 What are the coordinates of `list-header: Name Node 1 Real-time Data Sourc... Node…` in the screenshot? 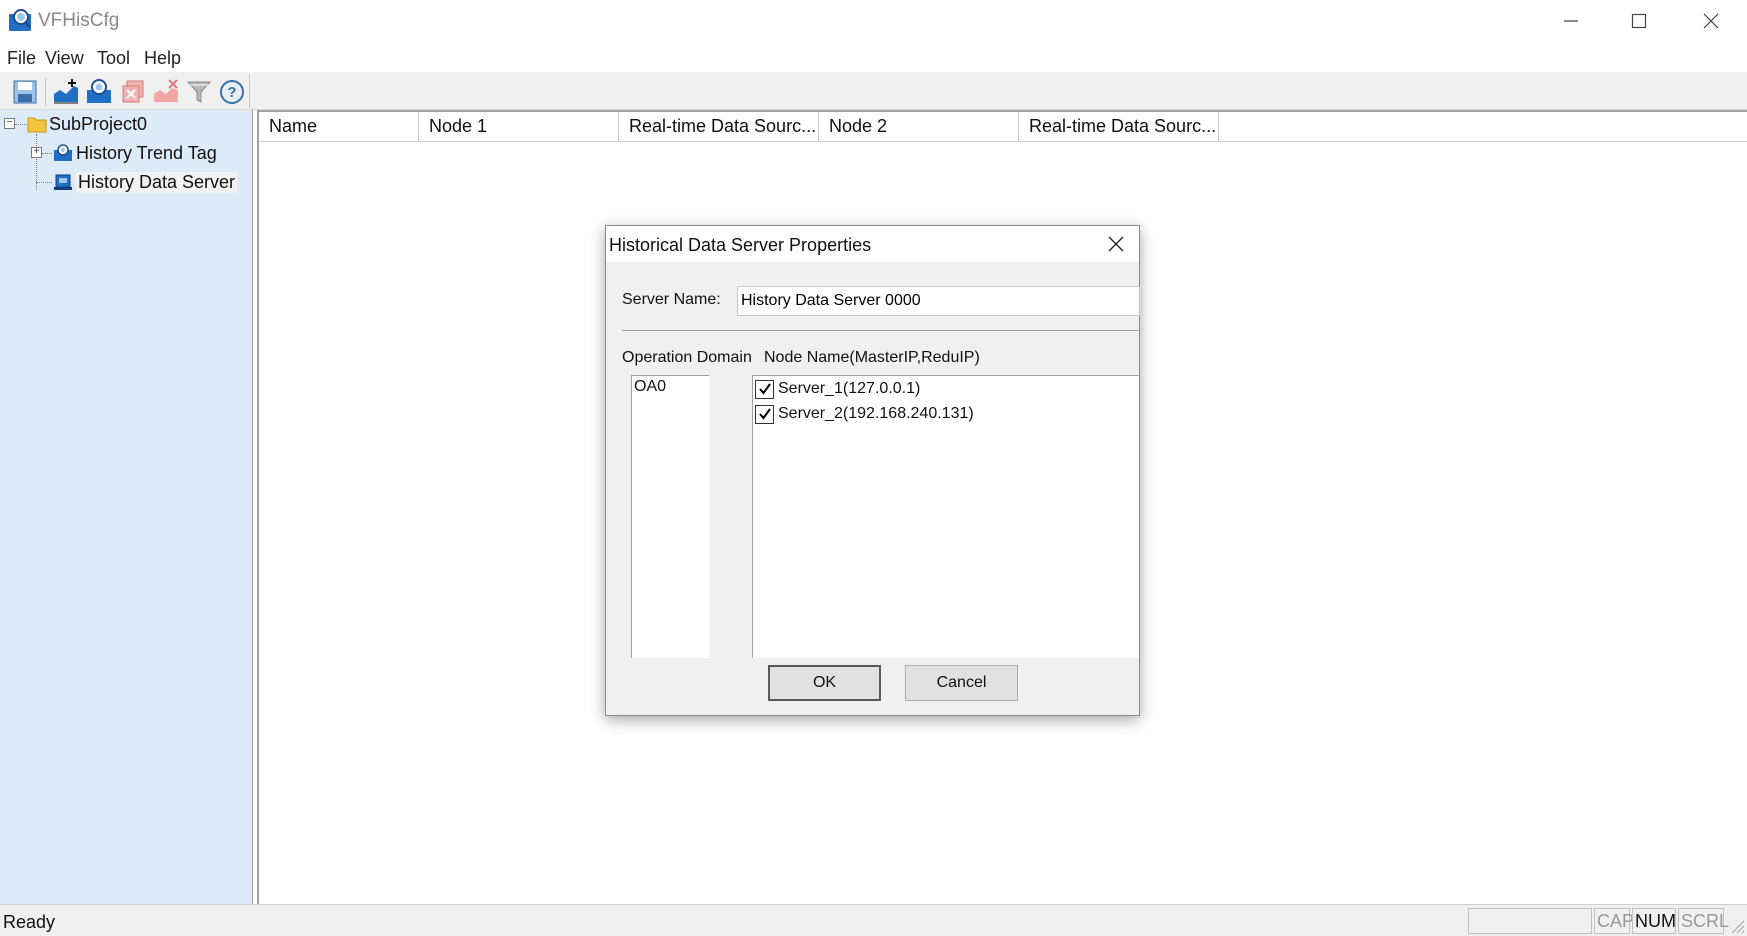 It's located at (1003, 127).